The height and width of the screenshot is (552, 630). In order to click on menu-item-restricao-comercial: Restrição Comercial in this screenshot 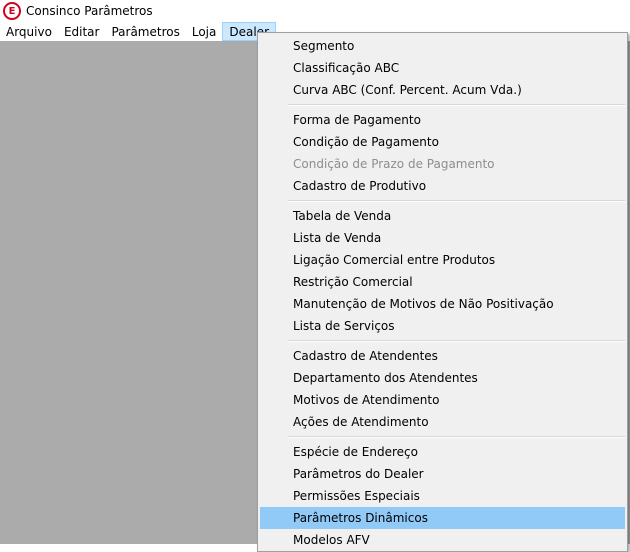, I will do `click(442, 282)`.